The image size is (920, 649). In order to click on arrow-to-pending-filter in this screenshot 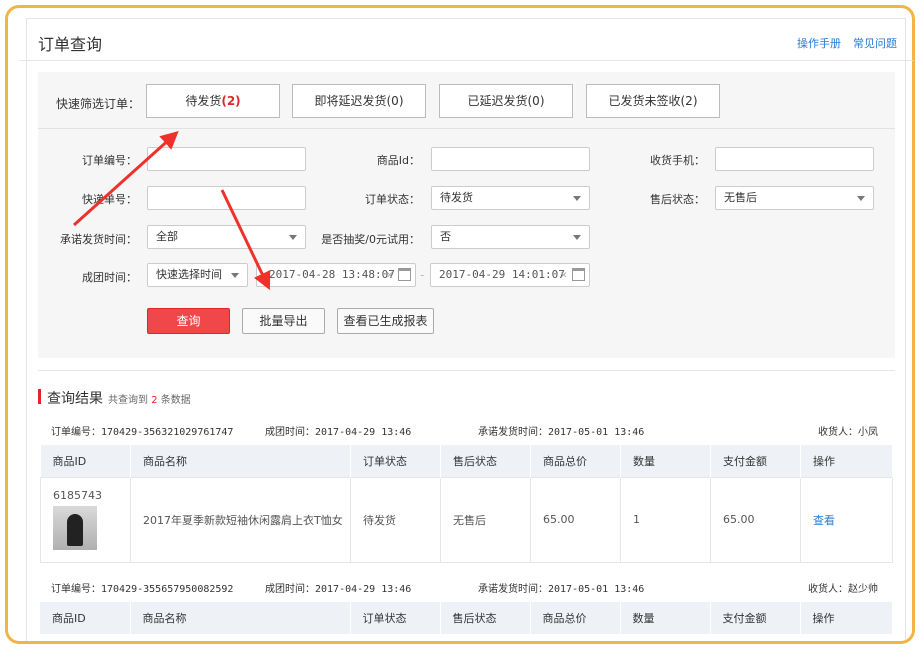, I will do `click(125, 178)`.